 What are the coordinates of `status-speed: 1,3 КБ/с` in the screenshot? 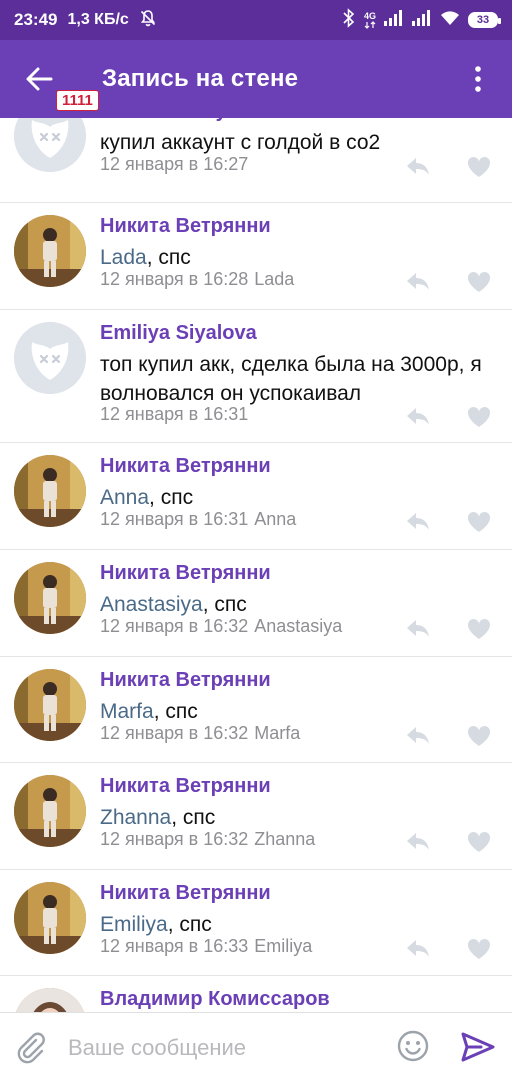 It's located at (98, 19).